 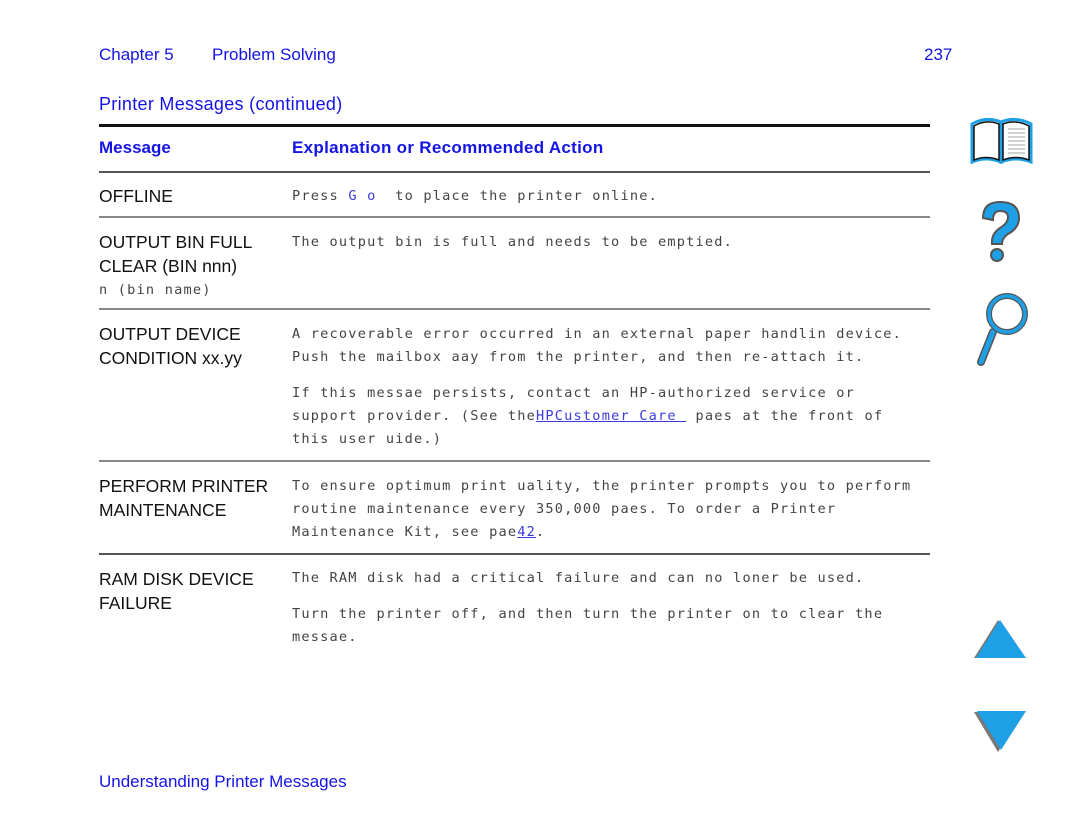 What do you see at coordinates (541, 532) in the screenshot?
I see `explanation-line-post: .` at bounding box center [541, 532].